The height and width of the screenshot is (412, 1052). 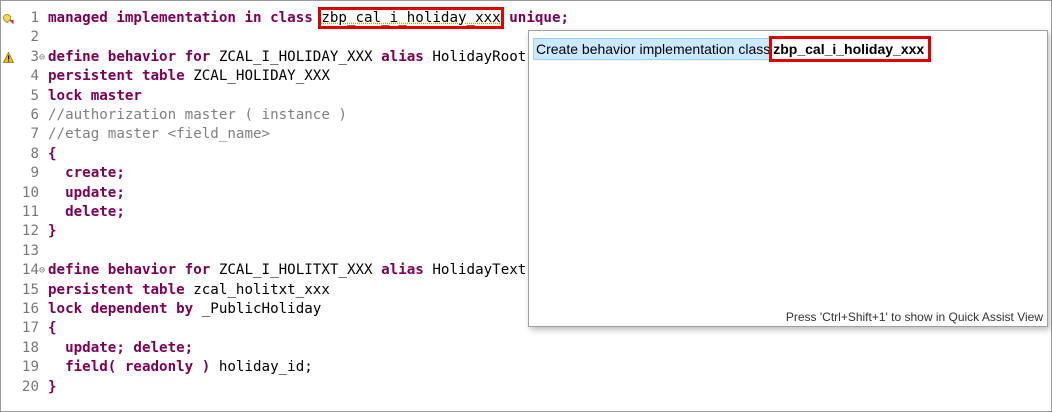 I want to click on code-token: field( readonly ), so click(x=133, y=367).